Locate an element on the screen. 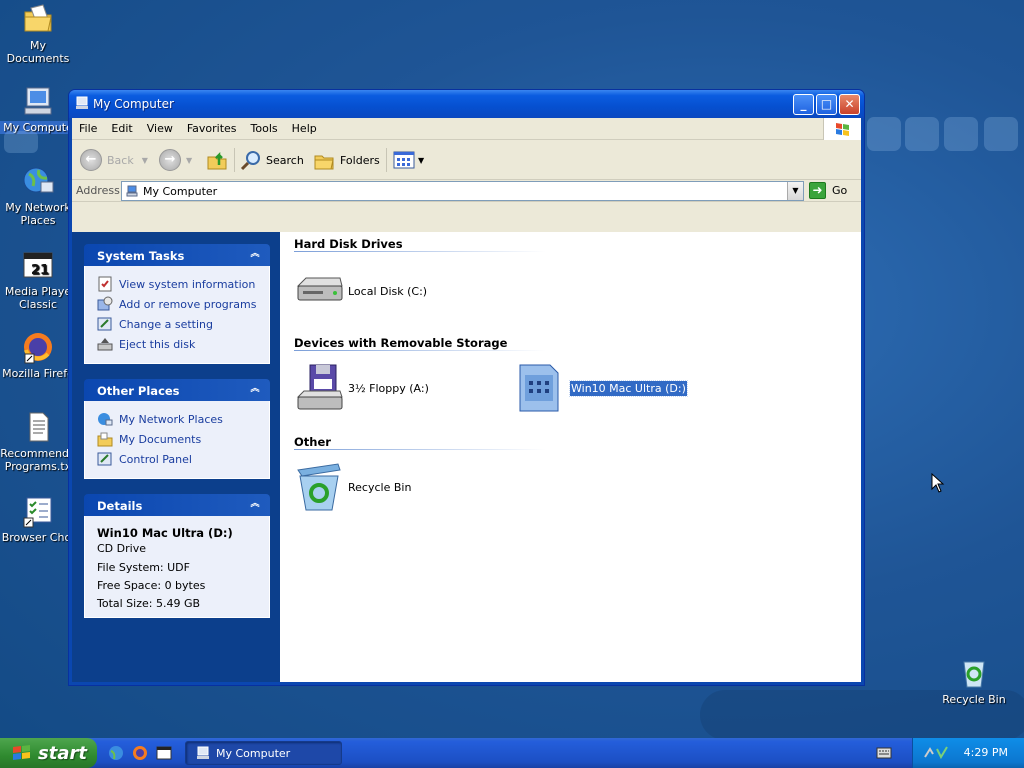  menu-help: Help is located at coordinates (304, 126).